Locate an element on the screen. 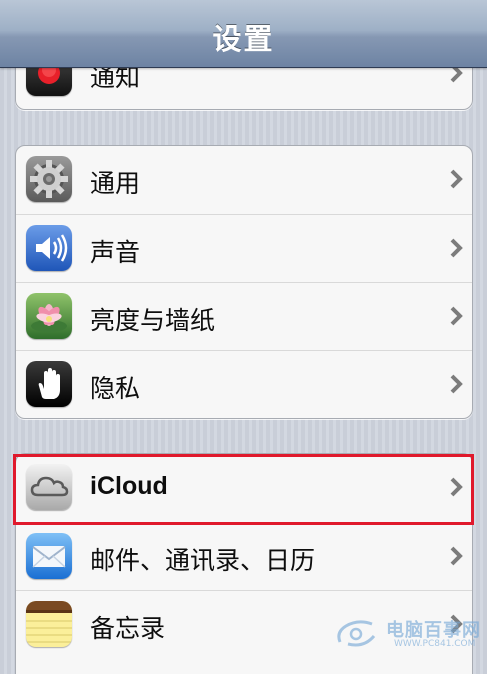  navigation-bar: 设置 is located at coordinates (243, 34).